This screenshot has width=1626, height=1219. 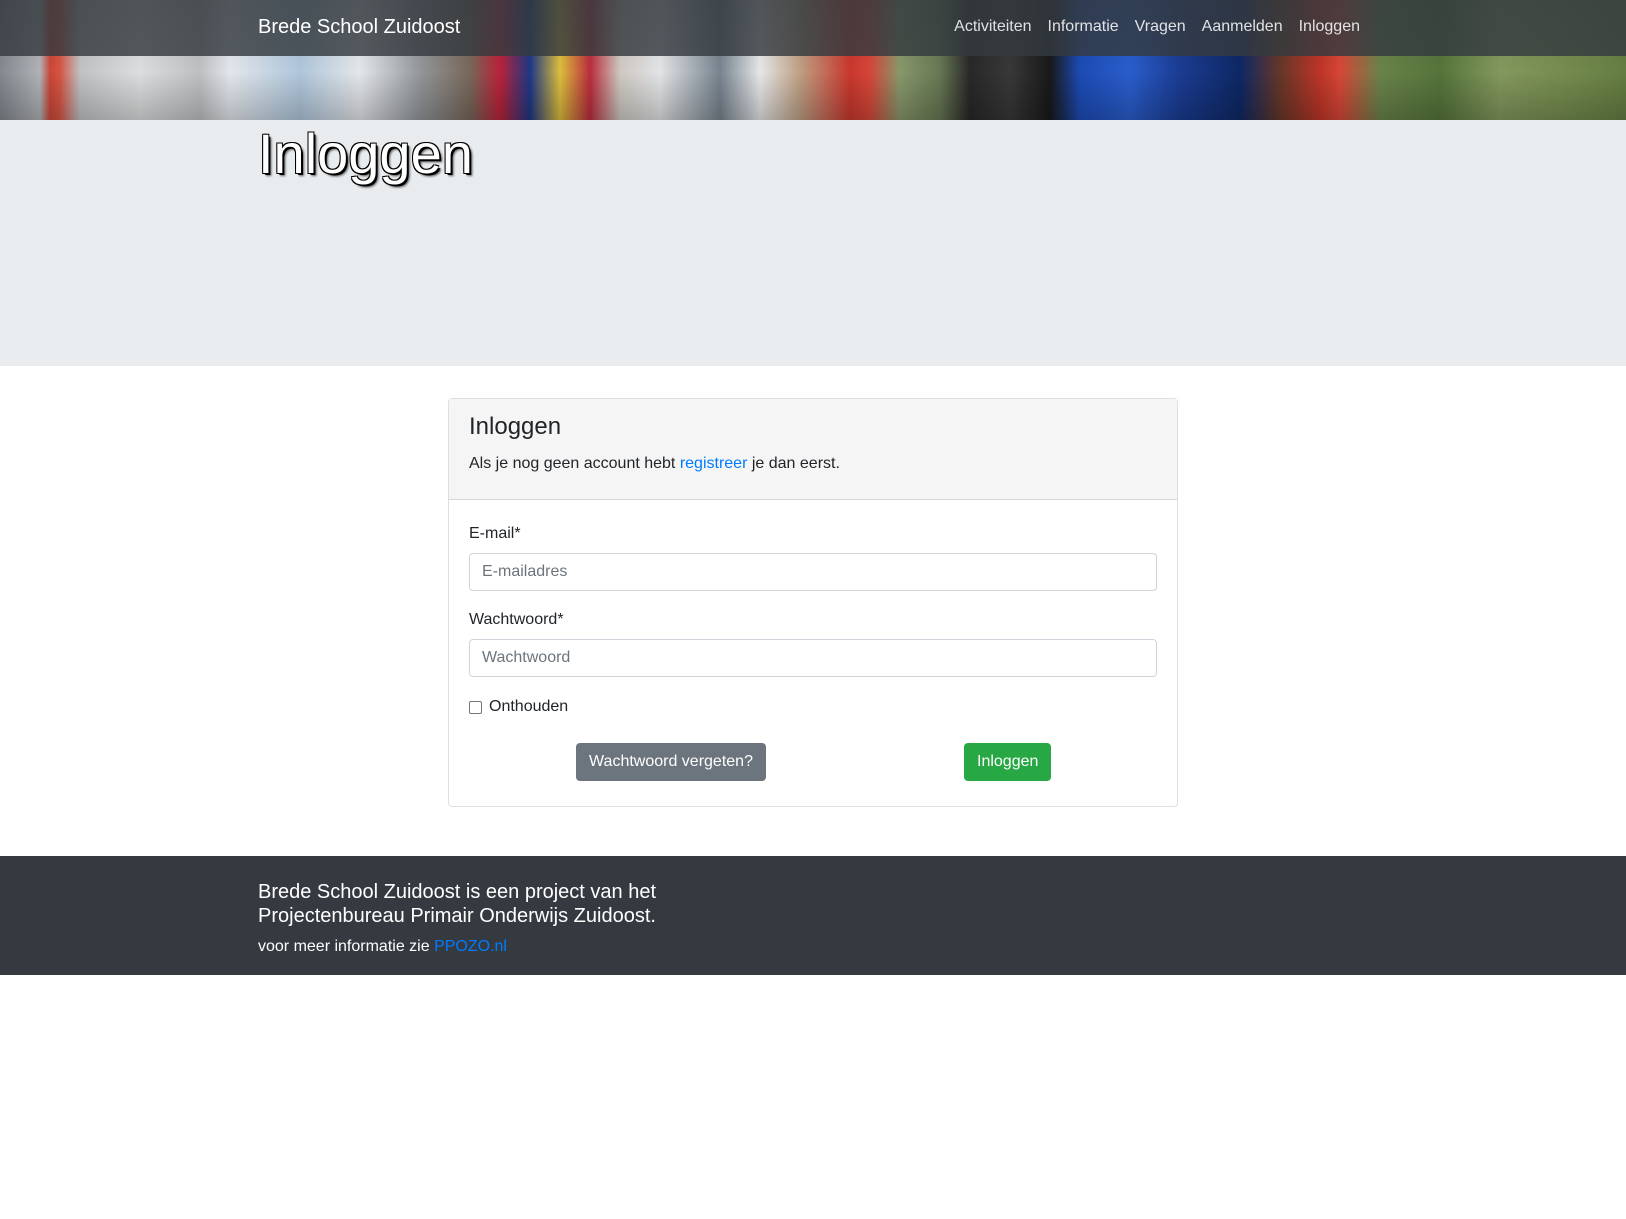 What do you see at coordinates (529, 706) in the screenshot?
I see `remember-label: Onthouden` at bounding box center [529, 706].